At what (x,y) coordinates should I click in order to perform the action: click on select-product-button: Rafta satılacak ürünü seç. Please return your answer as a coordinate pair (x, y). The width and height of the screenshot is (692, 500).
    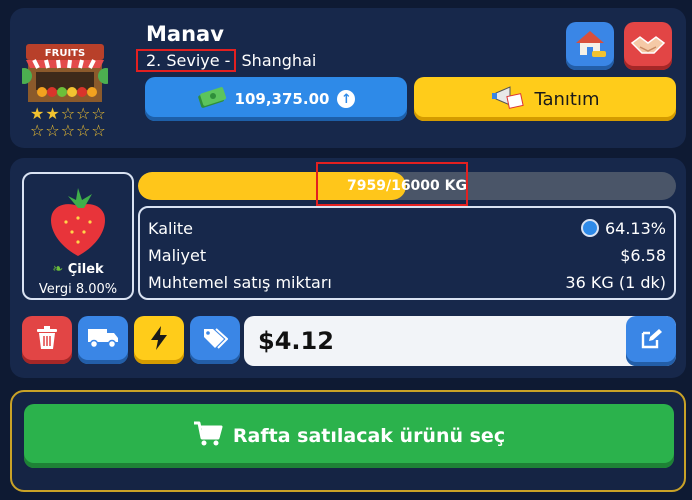
    Looking at the image, I should click on (349, 436).